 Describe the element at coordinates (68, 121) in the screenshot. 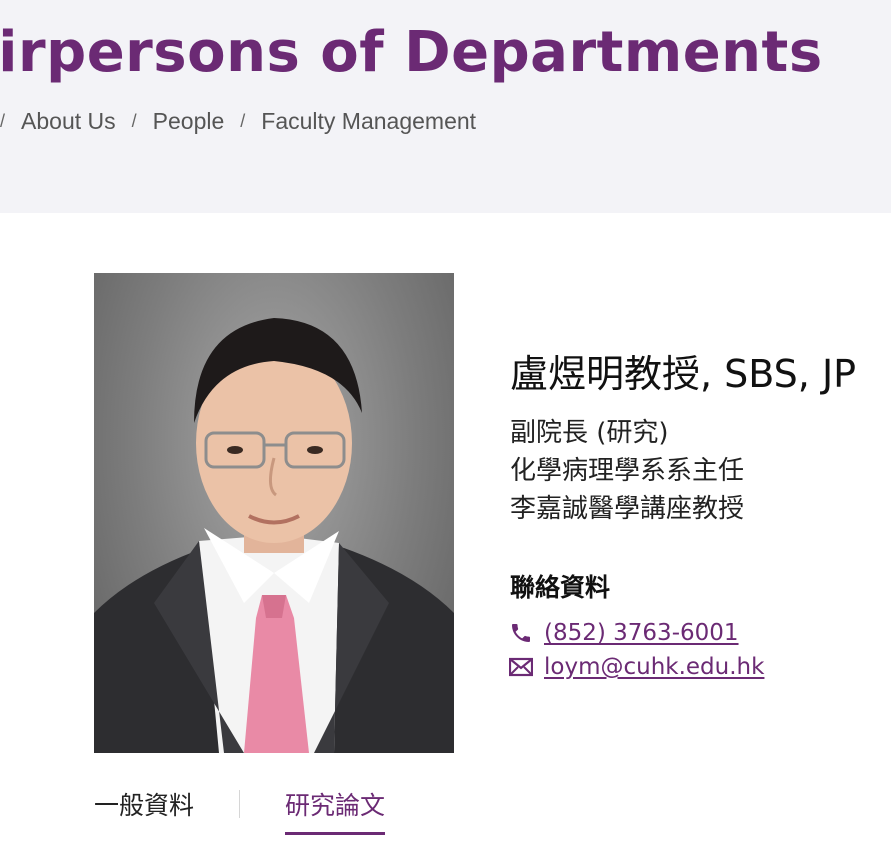

I see `breadcrumb-about-us: About Us` at that location.